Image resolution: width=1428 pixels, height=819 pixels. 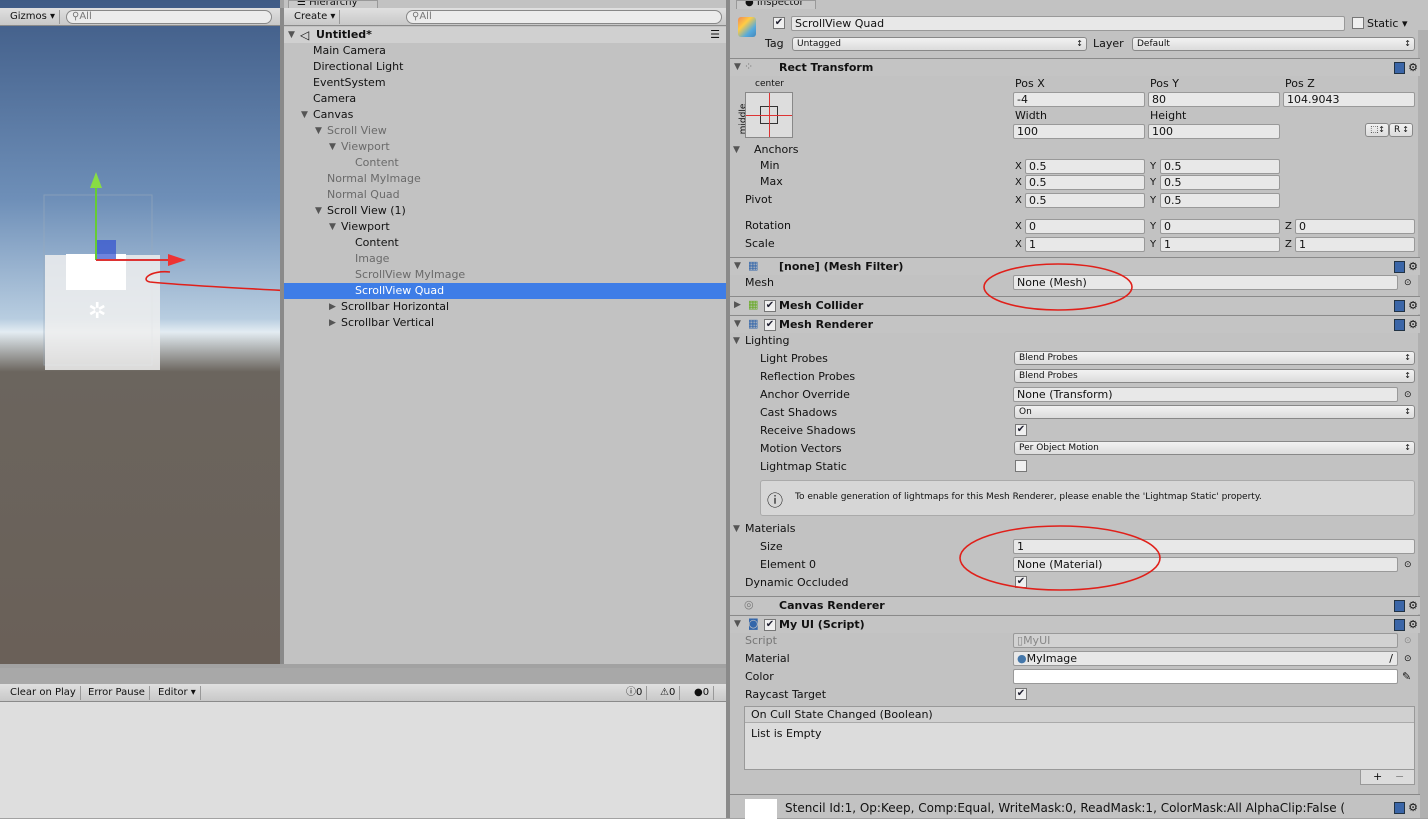 What do you see at coordinates (505, 51) in the screenshot?
I see `hierarchy-item: Main Camera` at bounding box center [505, 51].